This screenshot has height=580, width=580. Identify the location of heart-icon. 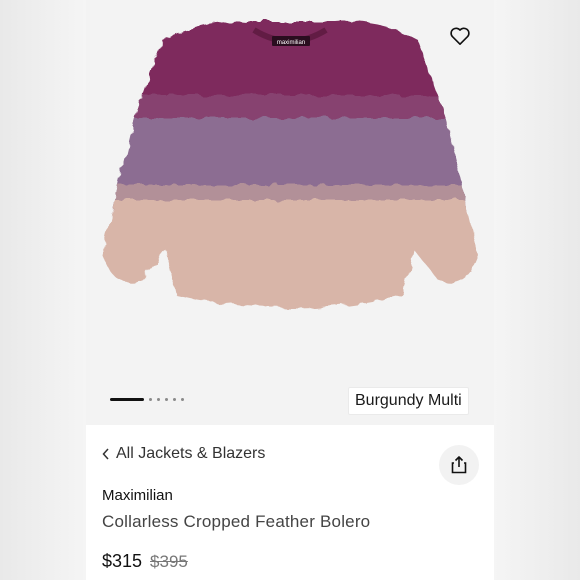
(460, 36).